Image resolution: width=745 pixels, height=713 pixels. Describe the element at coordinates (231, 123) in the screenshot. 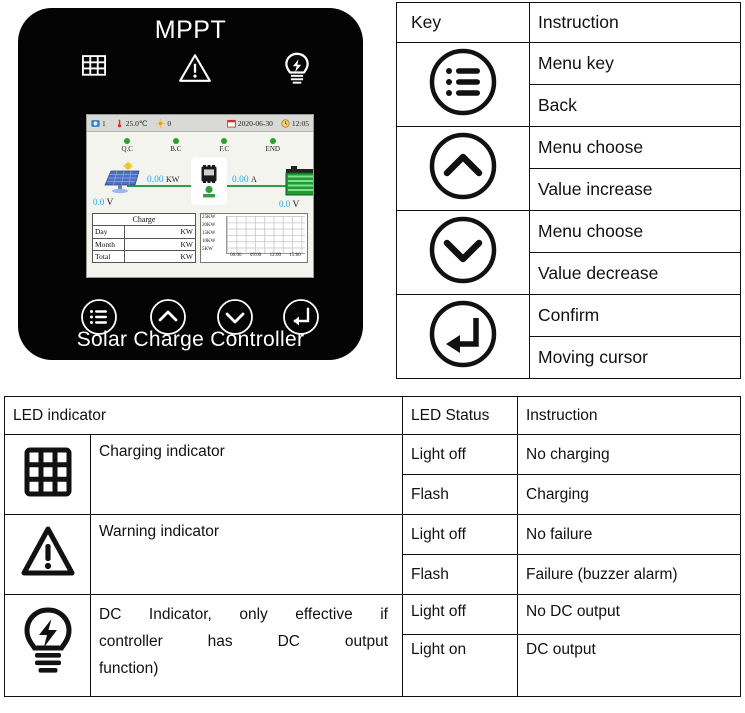

I see `calendar-icon` at that location.